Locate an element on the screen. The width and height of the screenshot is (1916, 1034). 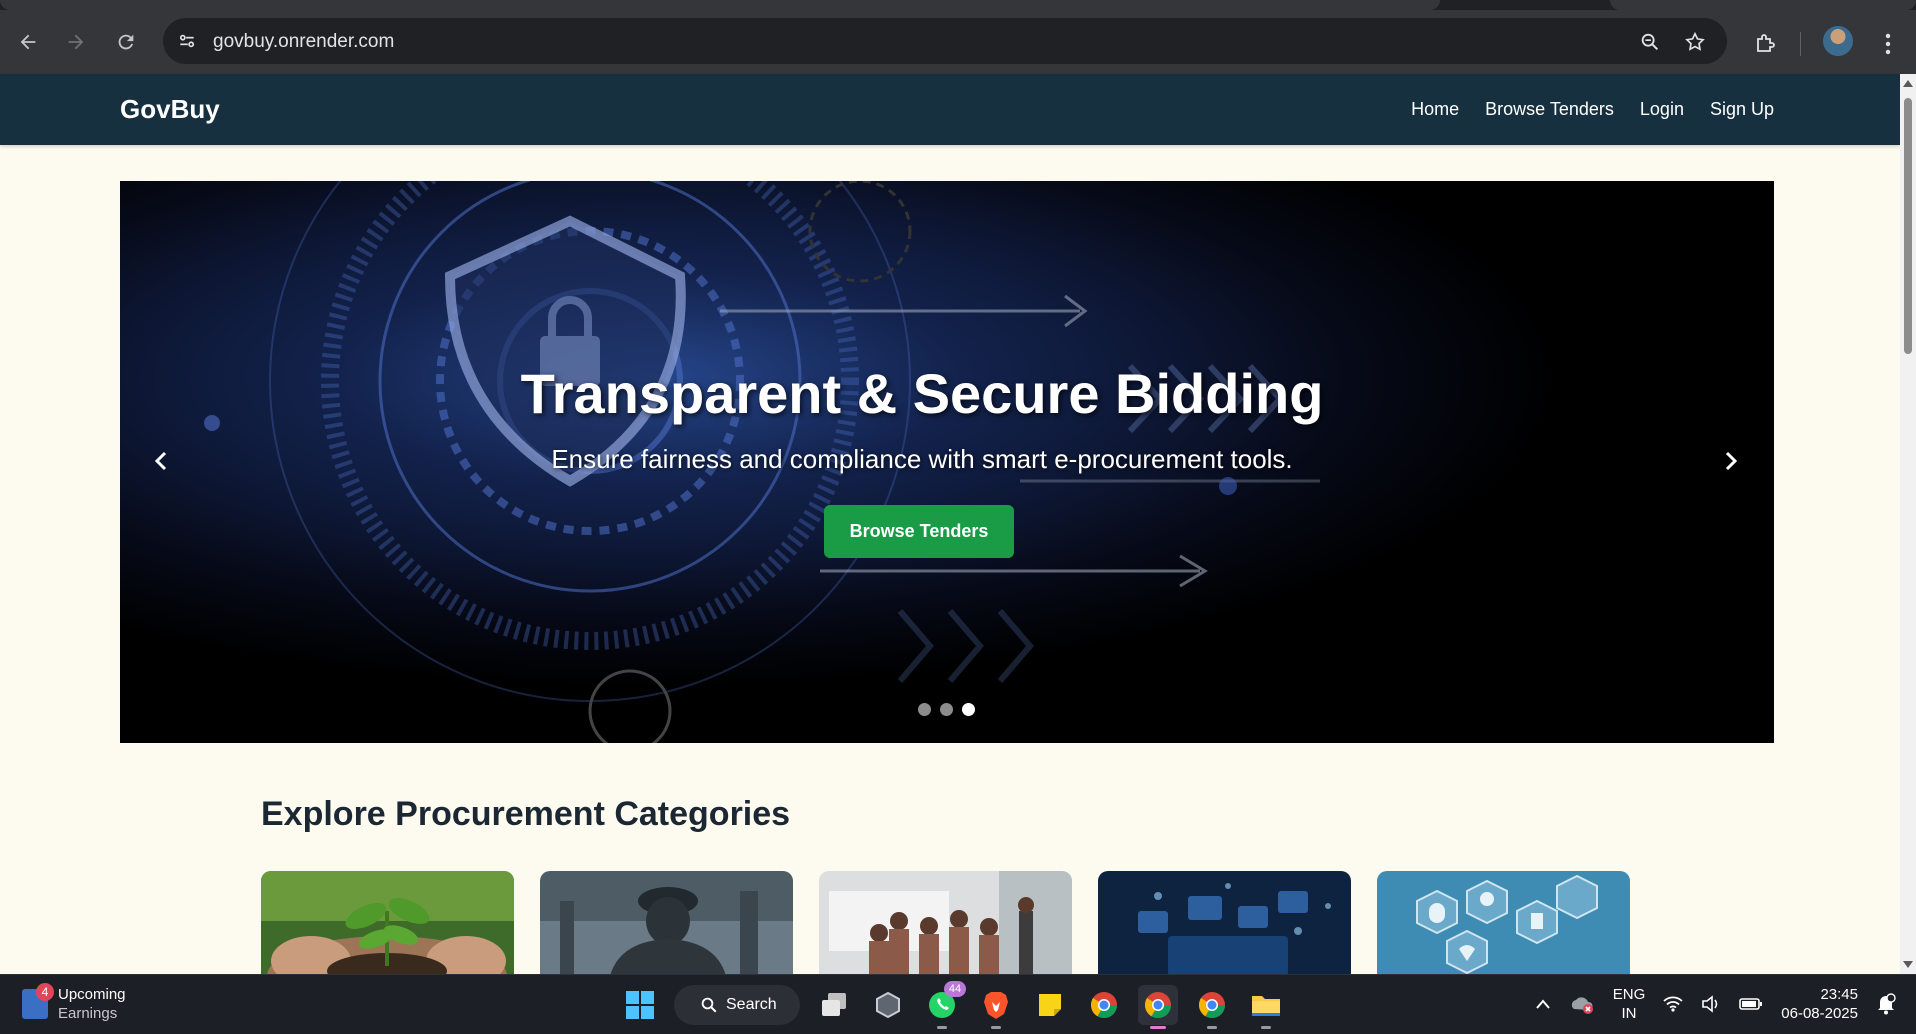
arrow-left-icon is located at coordinates (28, 42).